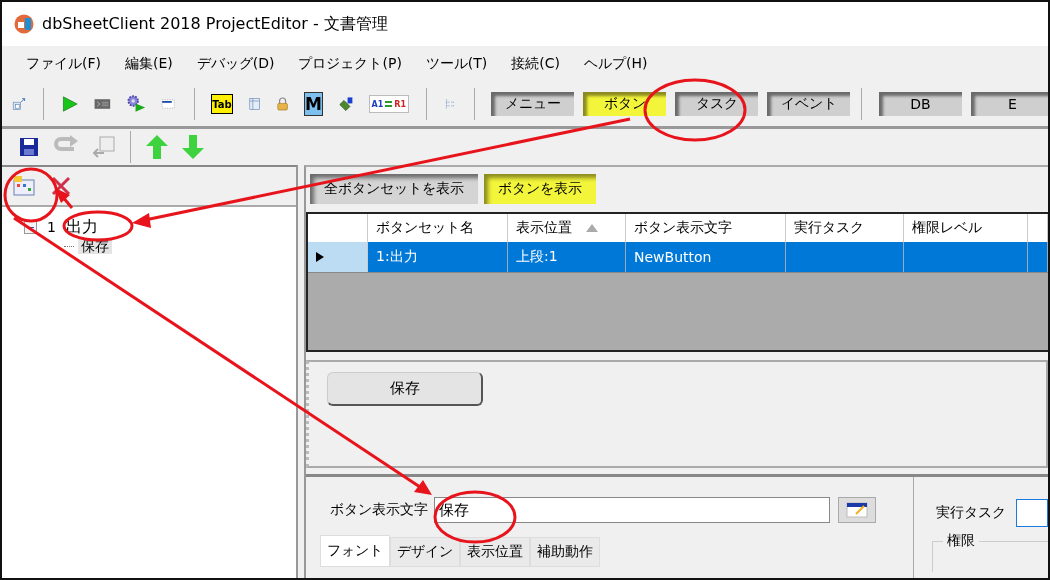  I want to click on table-row: 1:出力 上段:1 NewButton, so click(678, 257).